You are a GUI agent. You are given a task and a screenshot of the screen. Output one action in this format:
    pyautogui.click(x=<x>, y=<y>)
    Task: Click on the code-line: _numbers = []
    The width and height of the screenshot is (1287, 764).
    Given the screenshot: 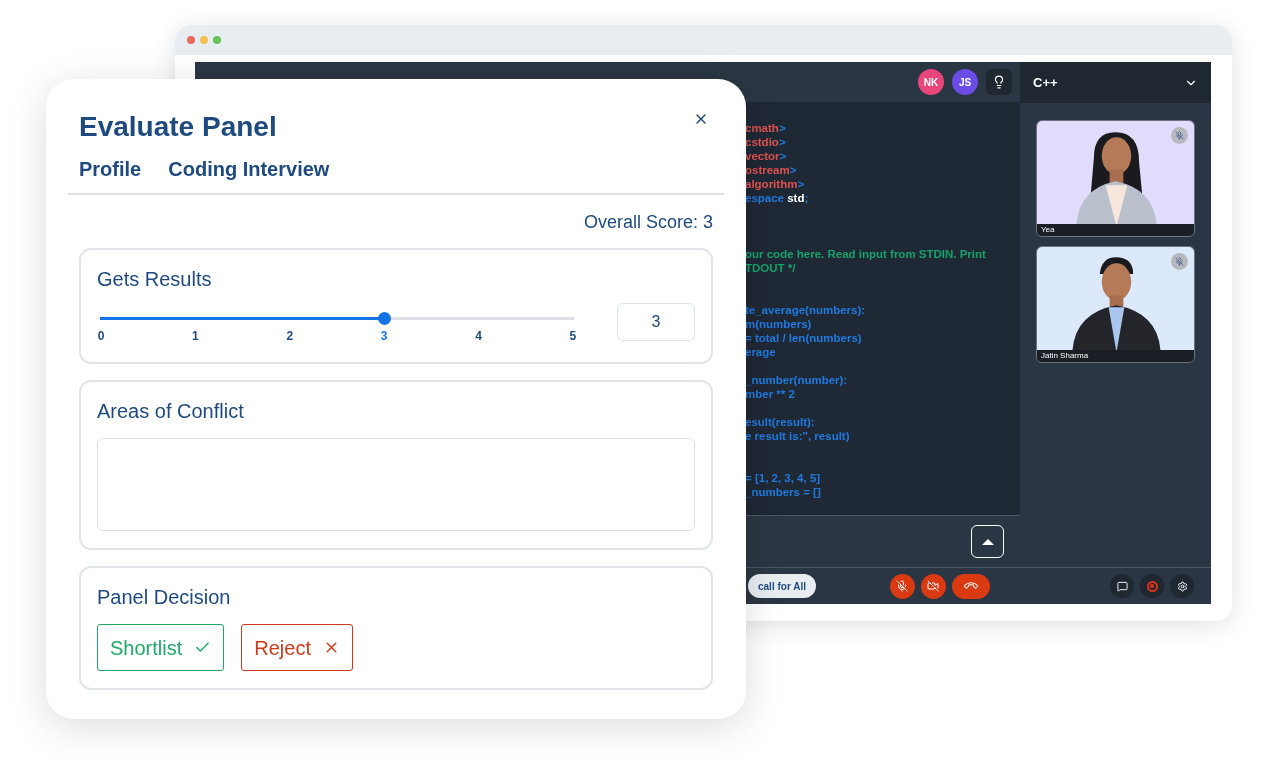 What is the action you would take?
    pyautogui.click(x=783, y=492)
    